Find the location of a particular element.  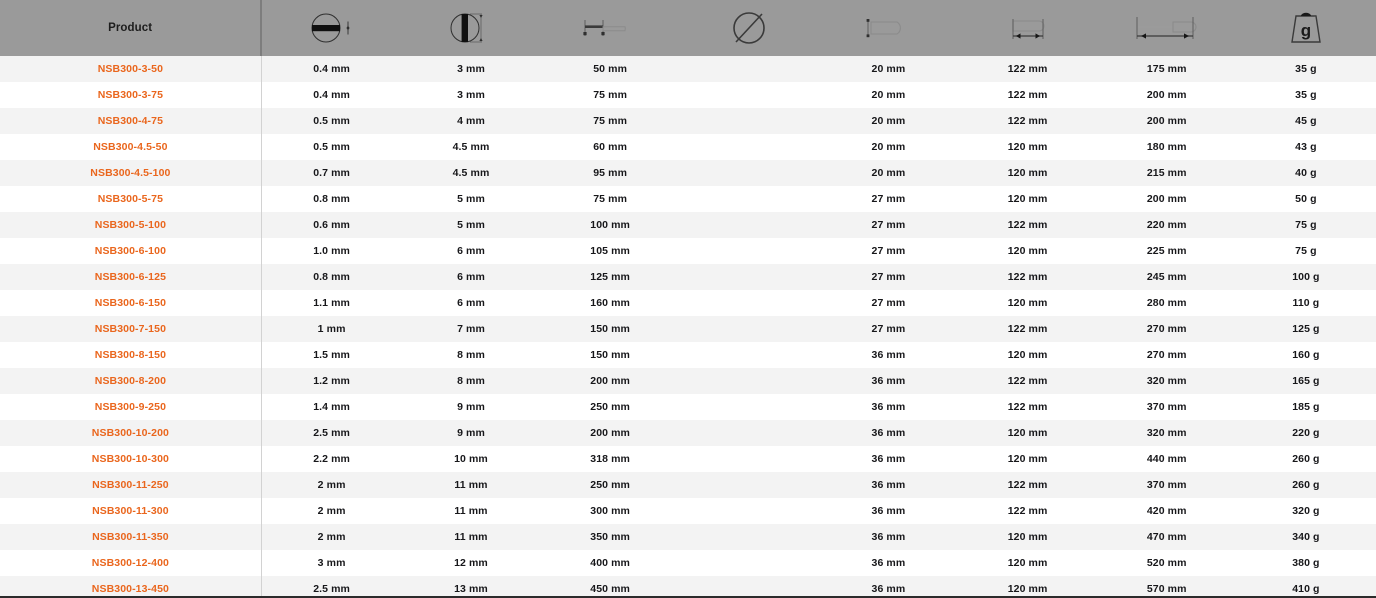

product-link: NSB300-6-125 is located at coordinates (131, 277).